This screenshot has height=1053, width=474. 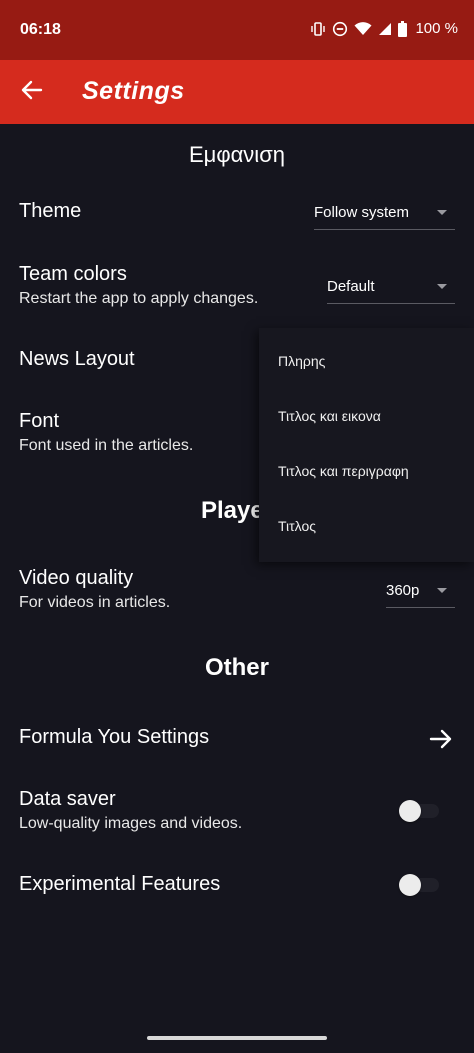 I want to click on video-quality-value: 360p, so click(x=403, y=590).